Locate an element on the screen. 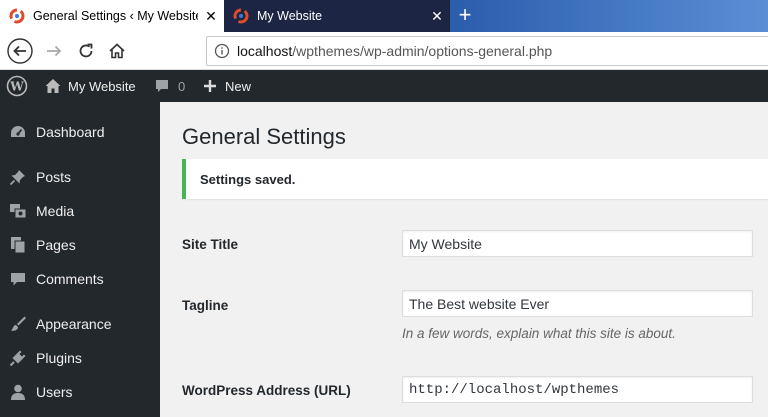  back-button is located at coordinates (20, 51).